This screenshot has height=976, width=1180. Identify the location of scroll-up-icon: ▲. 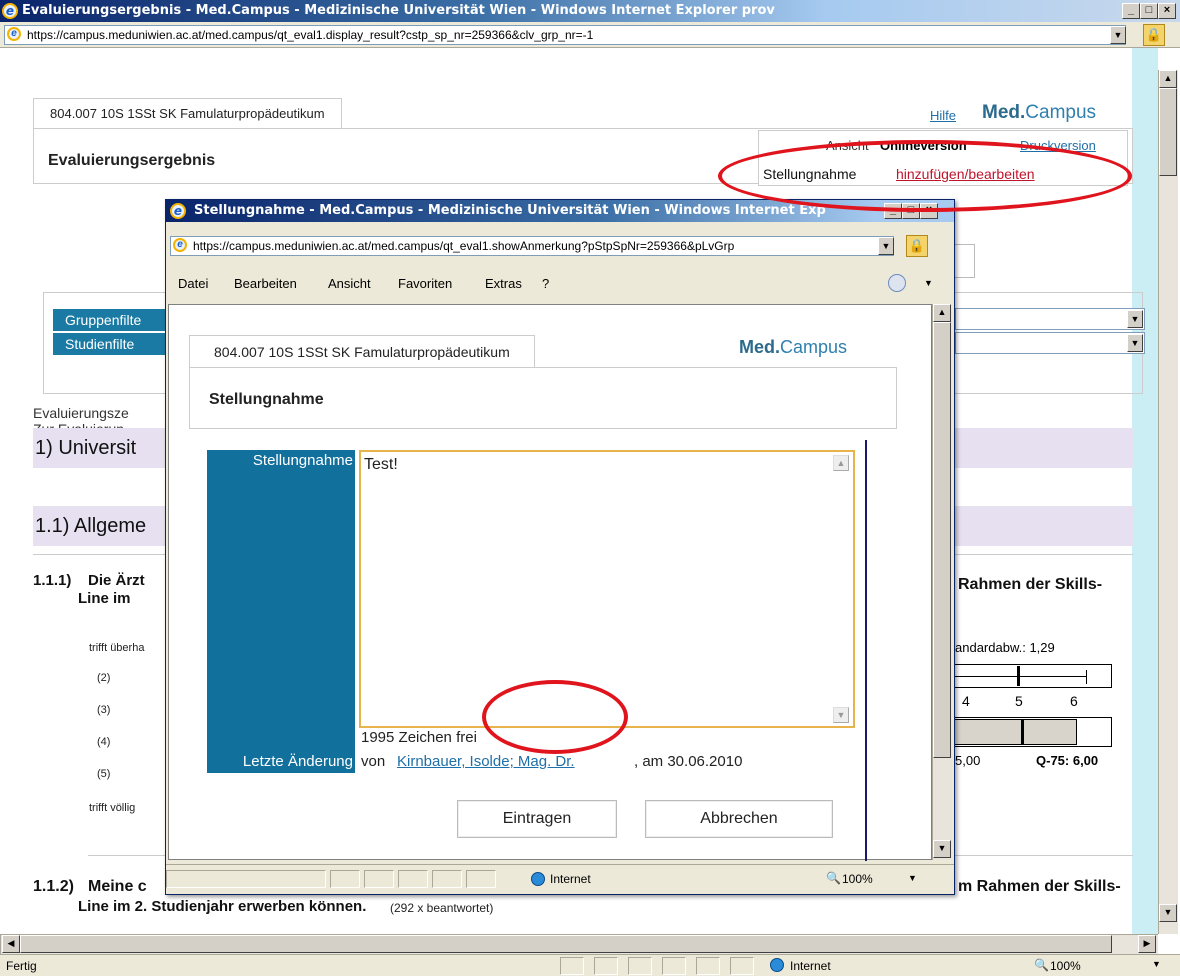
(1168, 79).